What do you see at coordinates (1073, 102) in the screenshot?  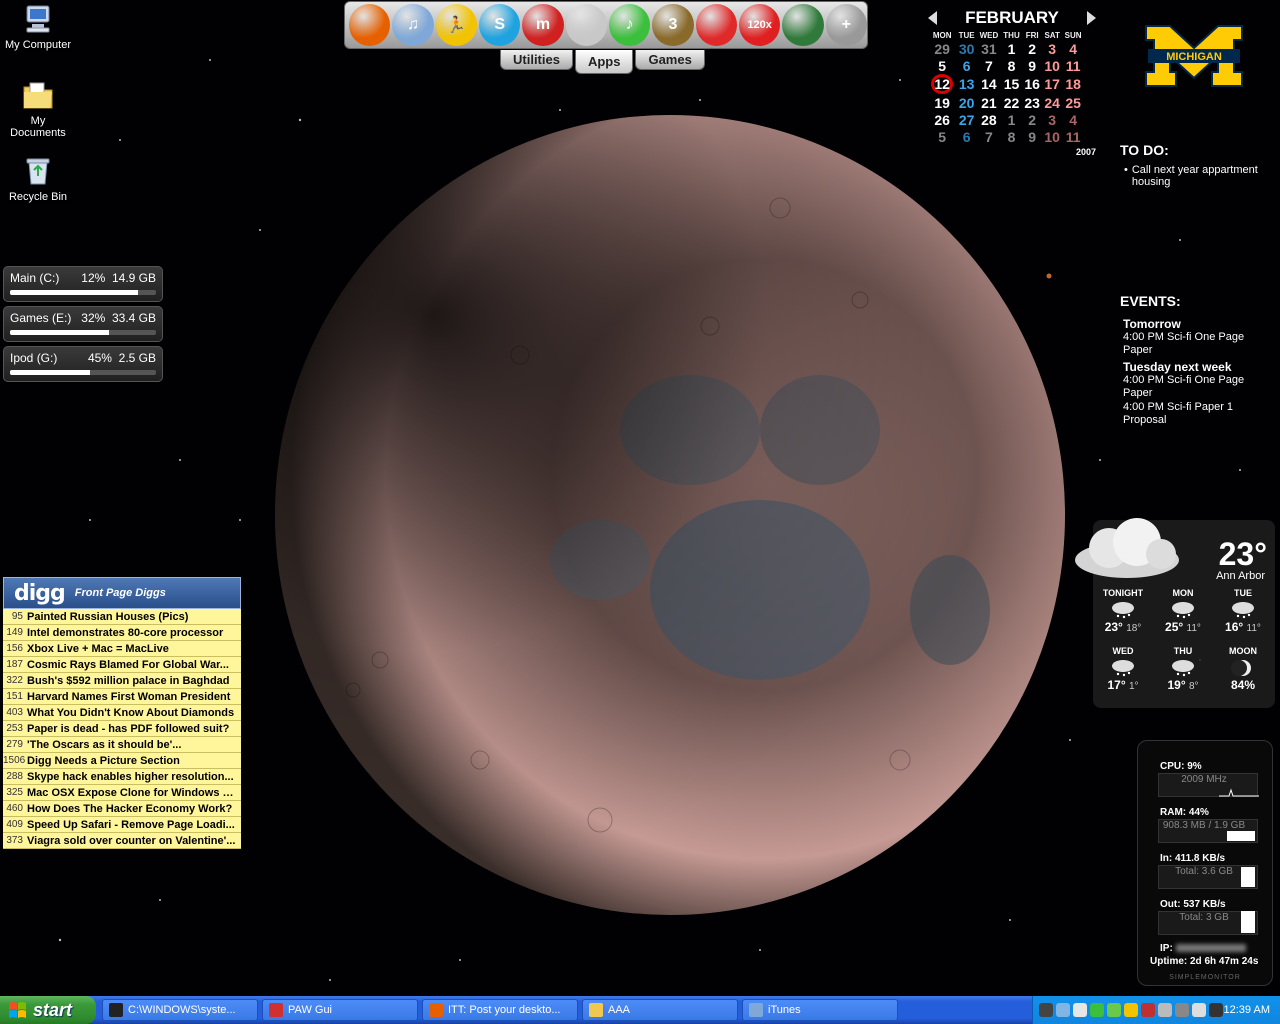 I see `calendar-day: 25` at bounding box center [1073, 102].